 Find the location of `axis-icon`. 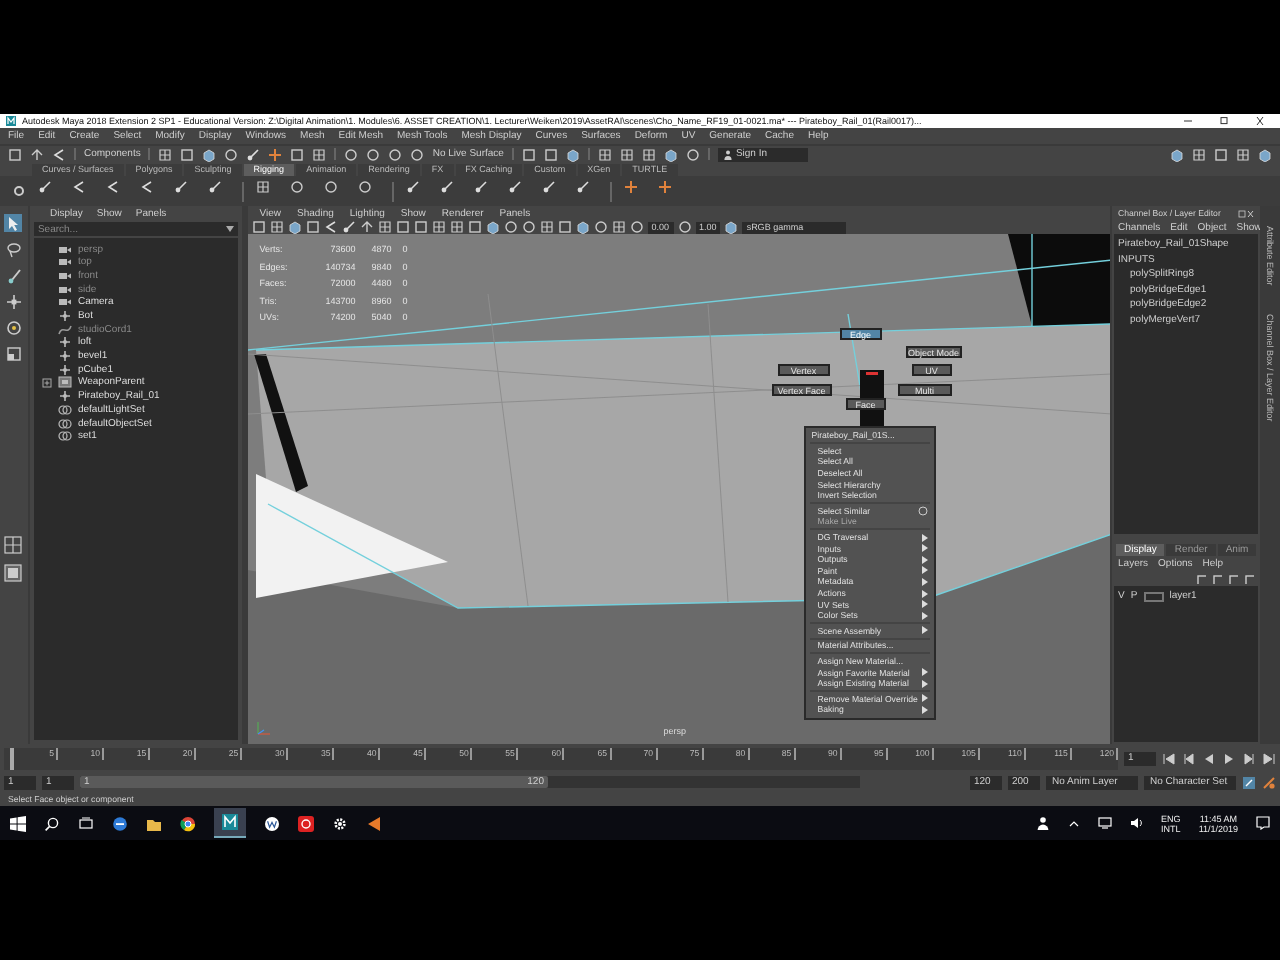

axis-icon is located at coordinates (263, 728).